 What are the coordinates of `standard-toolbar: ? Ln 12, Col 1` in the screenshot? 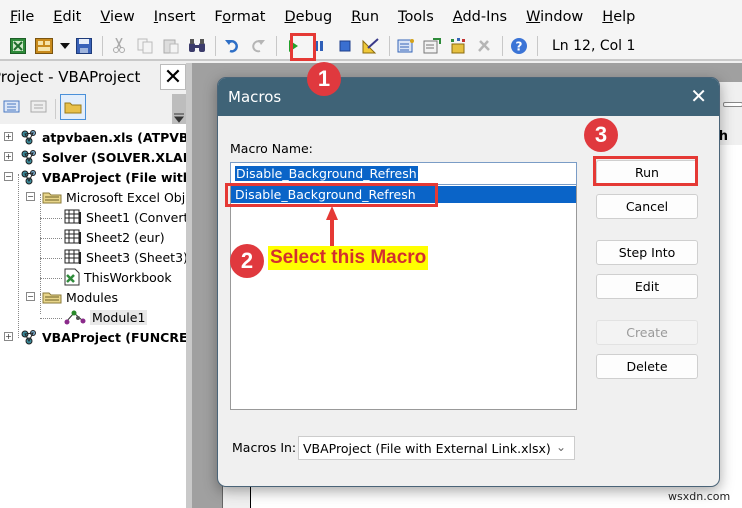 It's located at (371, 47).